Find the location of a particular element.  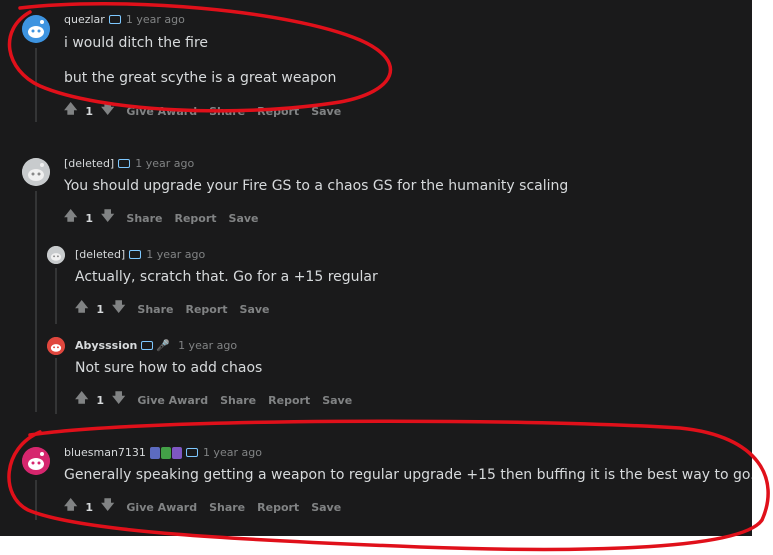

comment-body-line: Not sure how to add chaos is located at coordinates (169, 368).